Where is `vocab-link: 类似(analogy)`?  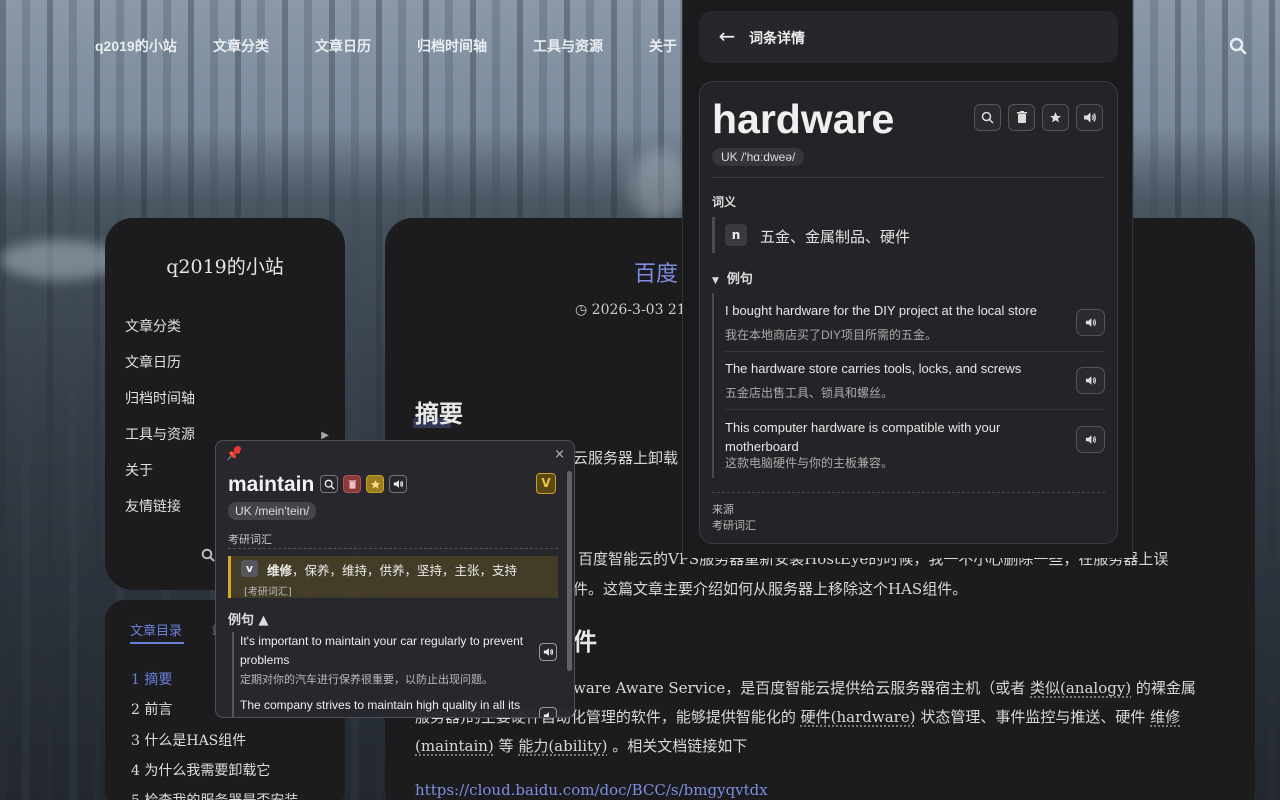
vocab-link: 类似(analogy) is located at coordinates (1080, 688).